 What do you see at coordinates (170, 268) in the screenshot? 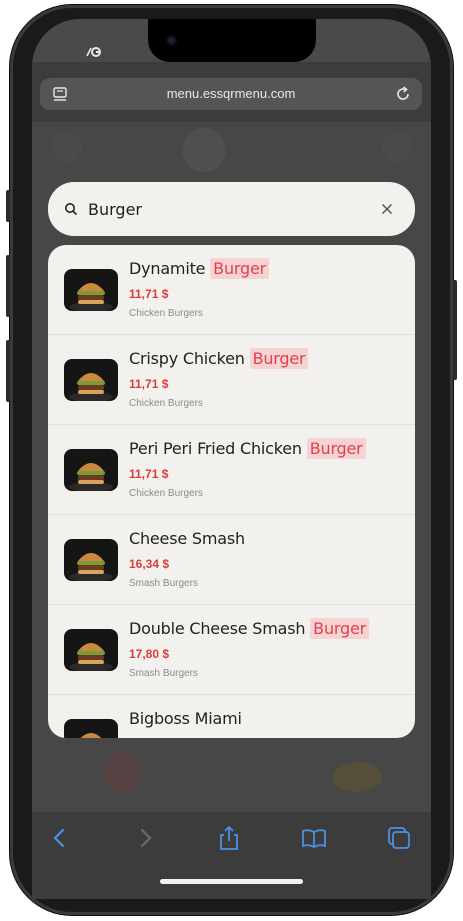
I see `result-name-text: Dynamite` at bounding box center [170, 268].